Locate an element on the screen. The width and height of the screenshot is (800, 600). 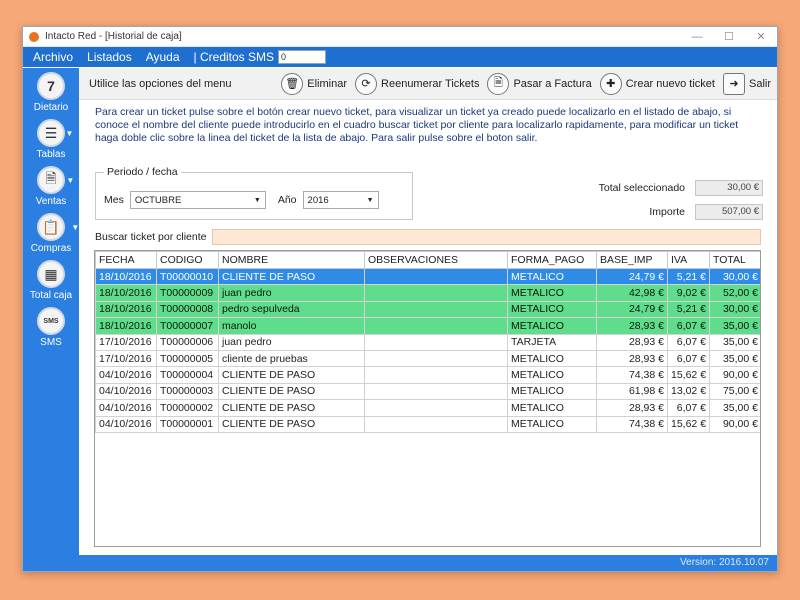
column-header: FECHA is located at coordinates (126, 260).